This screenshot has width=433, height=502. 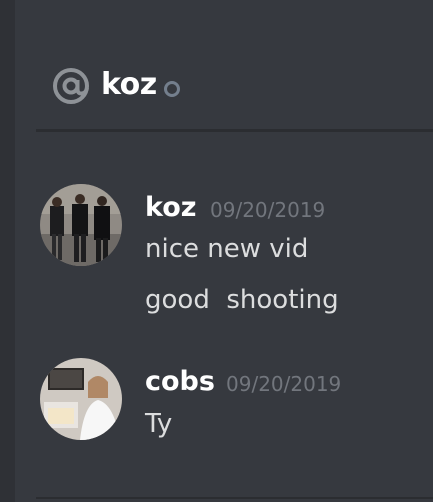 I want to click on at-icon, so click(x=71, y=86).